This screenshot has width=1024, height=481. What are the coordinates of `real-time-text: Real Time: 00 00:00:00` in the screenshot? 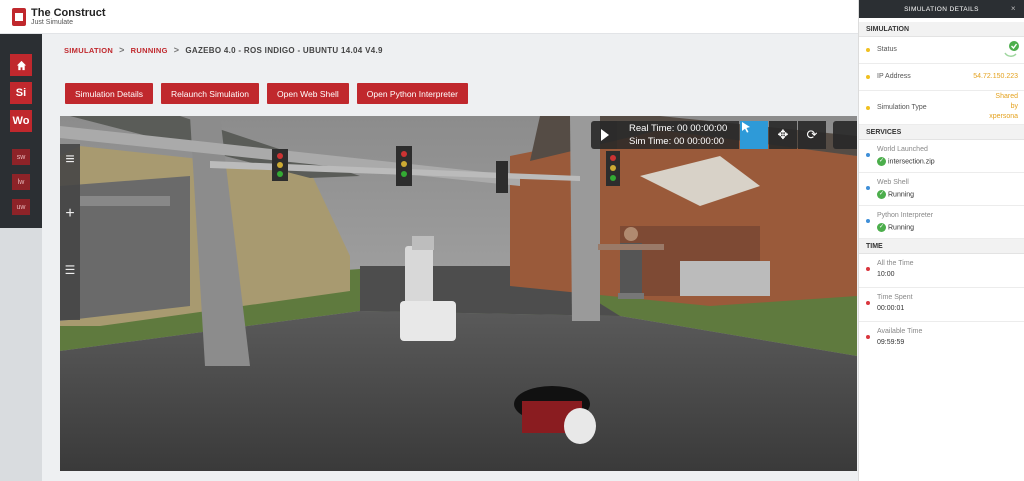 It's located at (678, 128).